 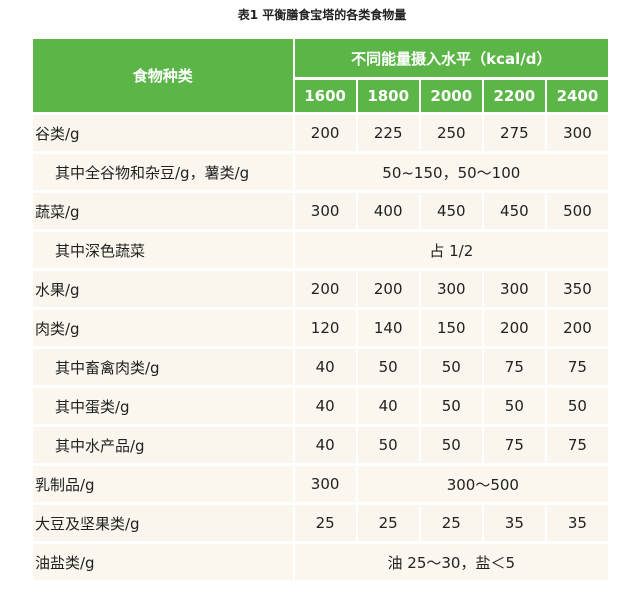 I want to click on merged-cell: 50~150，50～100, so click(x=451, y=172).